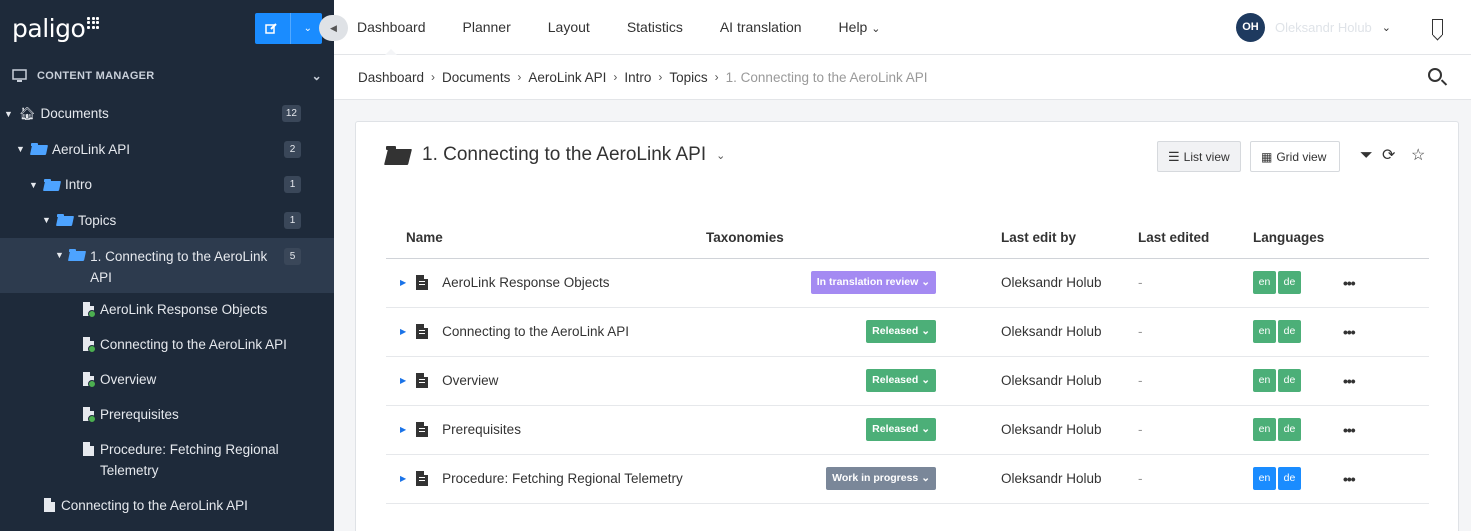  I want to click on nav-ai-translation: AI translation, so click(761, 27).